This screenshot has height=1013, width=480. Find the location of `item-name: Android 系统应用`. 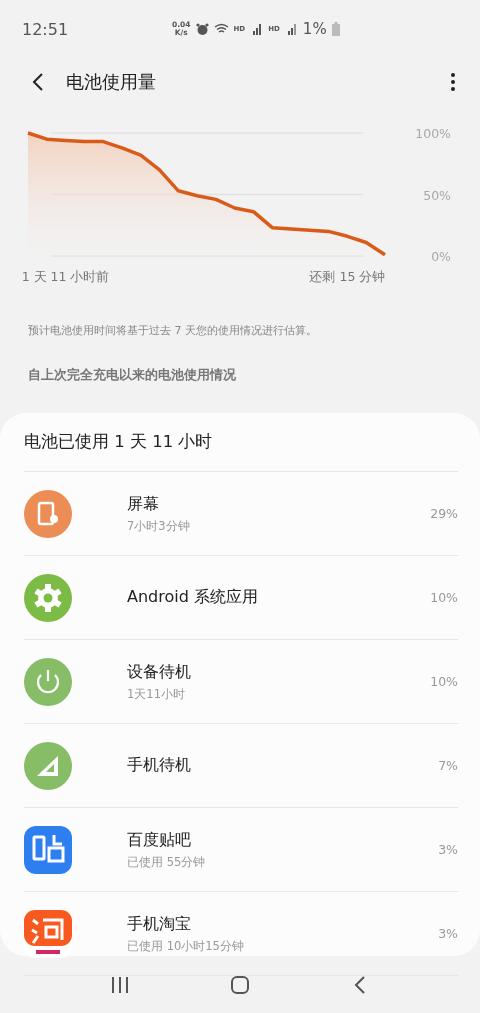

item-name: Android 系统应用 is located at coordinates (193, 597).